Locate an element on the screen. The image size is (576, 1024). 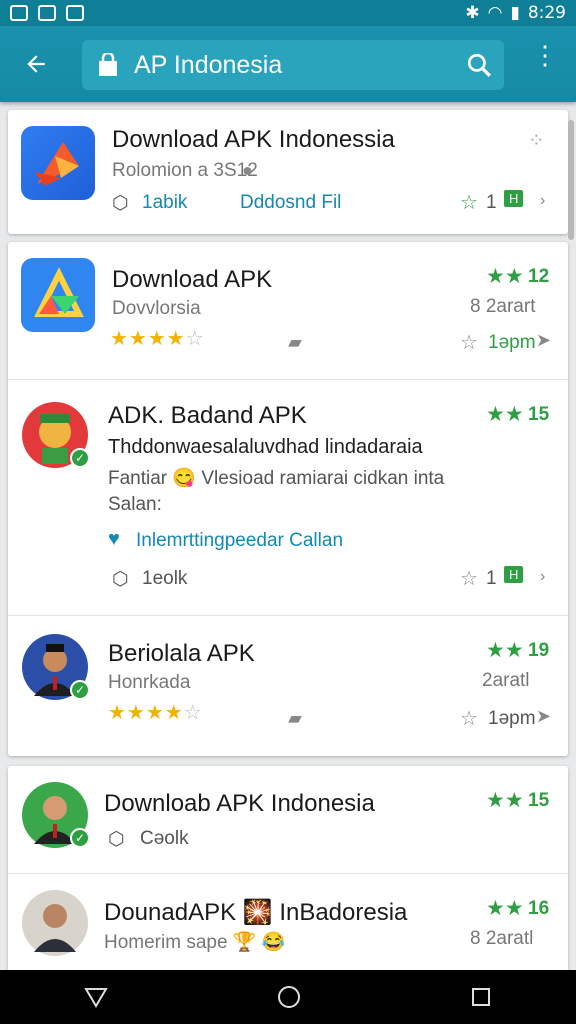
avatar is located at coordinates (55, 923).